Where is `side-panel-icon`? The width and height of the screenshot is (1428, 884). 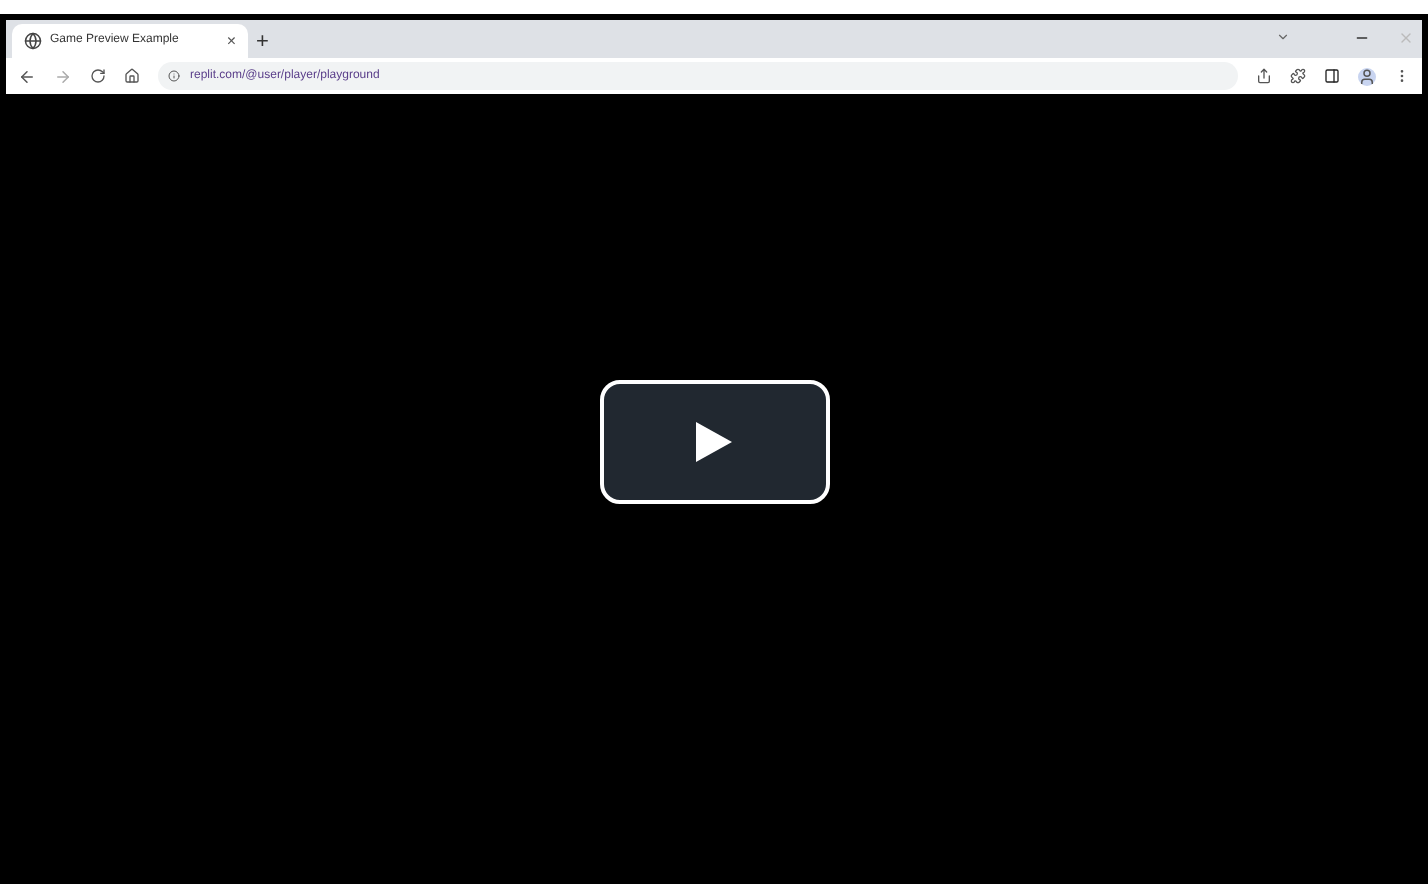
side-panel-icon is located at coordinates (1332, 76).